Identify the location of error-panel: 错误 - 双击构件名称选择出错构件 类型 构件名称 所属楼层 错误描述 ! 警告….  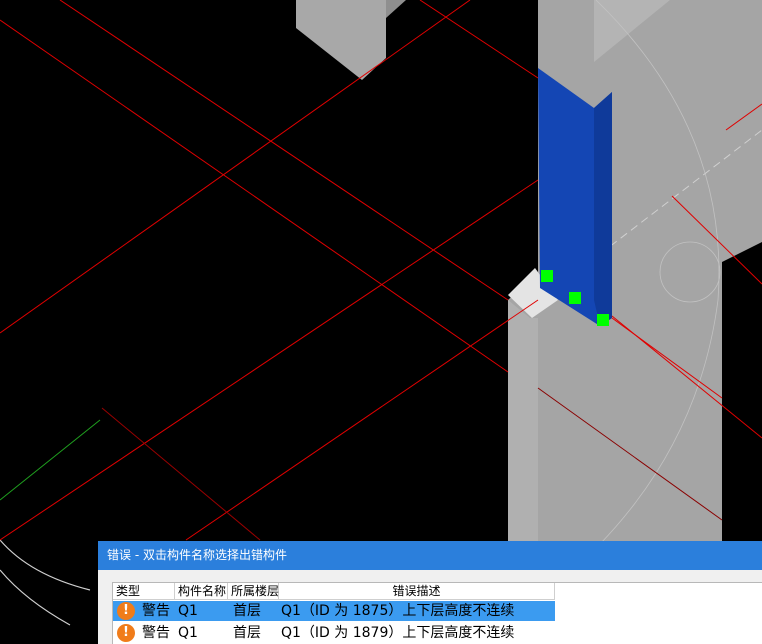
(430, 592).